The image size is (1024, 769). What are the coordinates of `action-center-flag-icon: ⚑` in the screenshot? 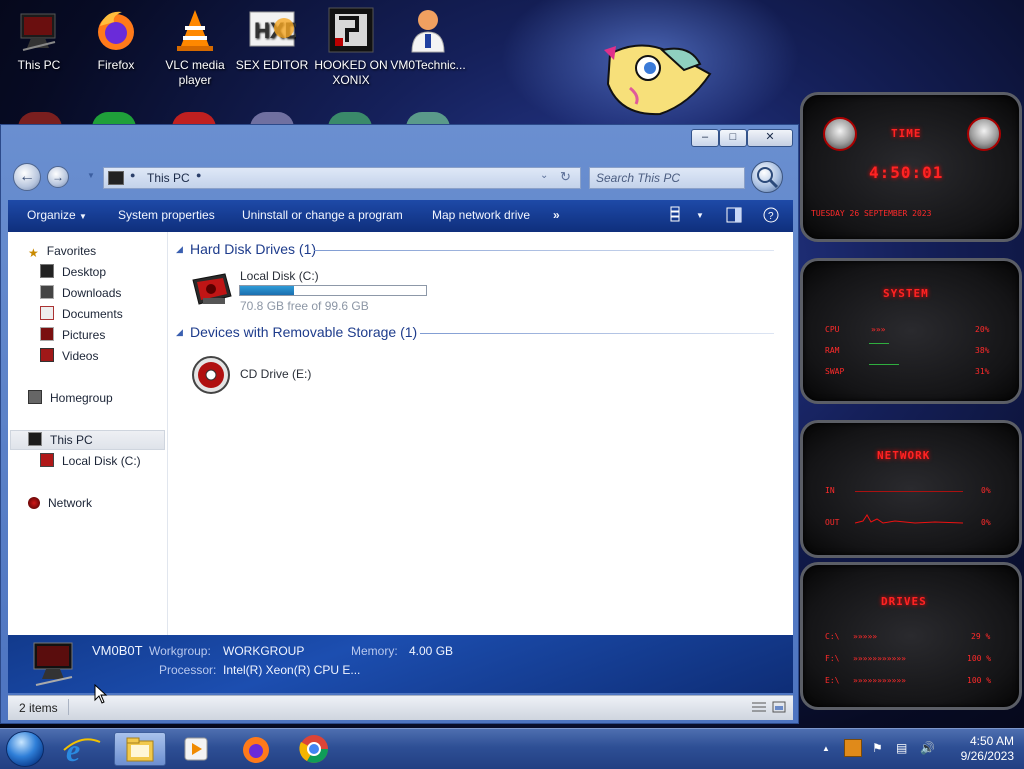 It's located at (877, 748).